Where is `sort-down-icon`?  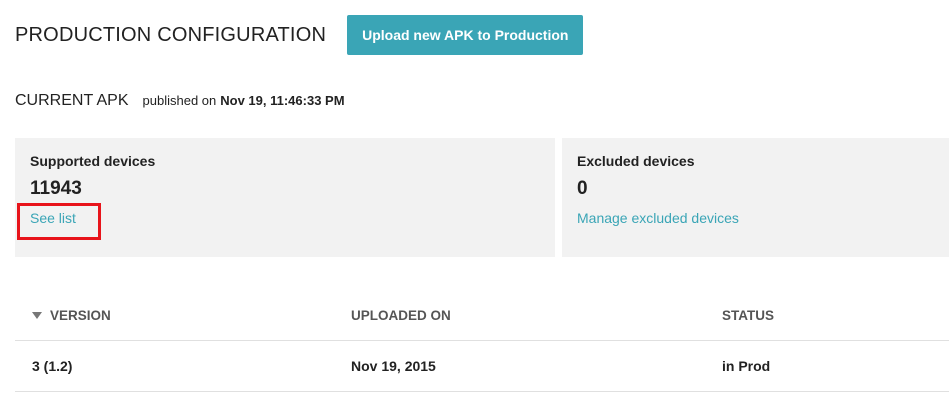 sort-down-icon is located at coordinates (37, 315).